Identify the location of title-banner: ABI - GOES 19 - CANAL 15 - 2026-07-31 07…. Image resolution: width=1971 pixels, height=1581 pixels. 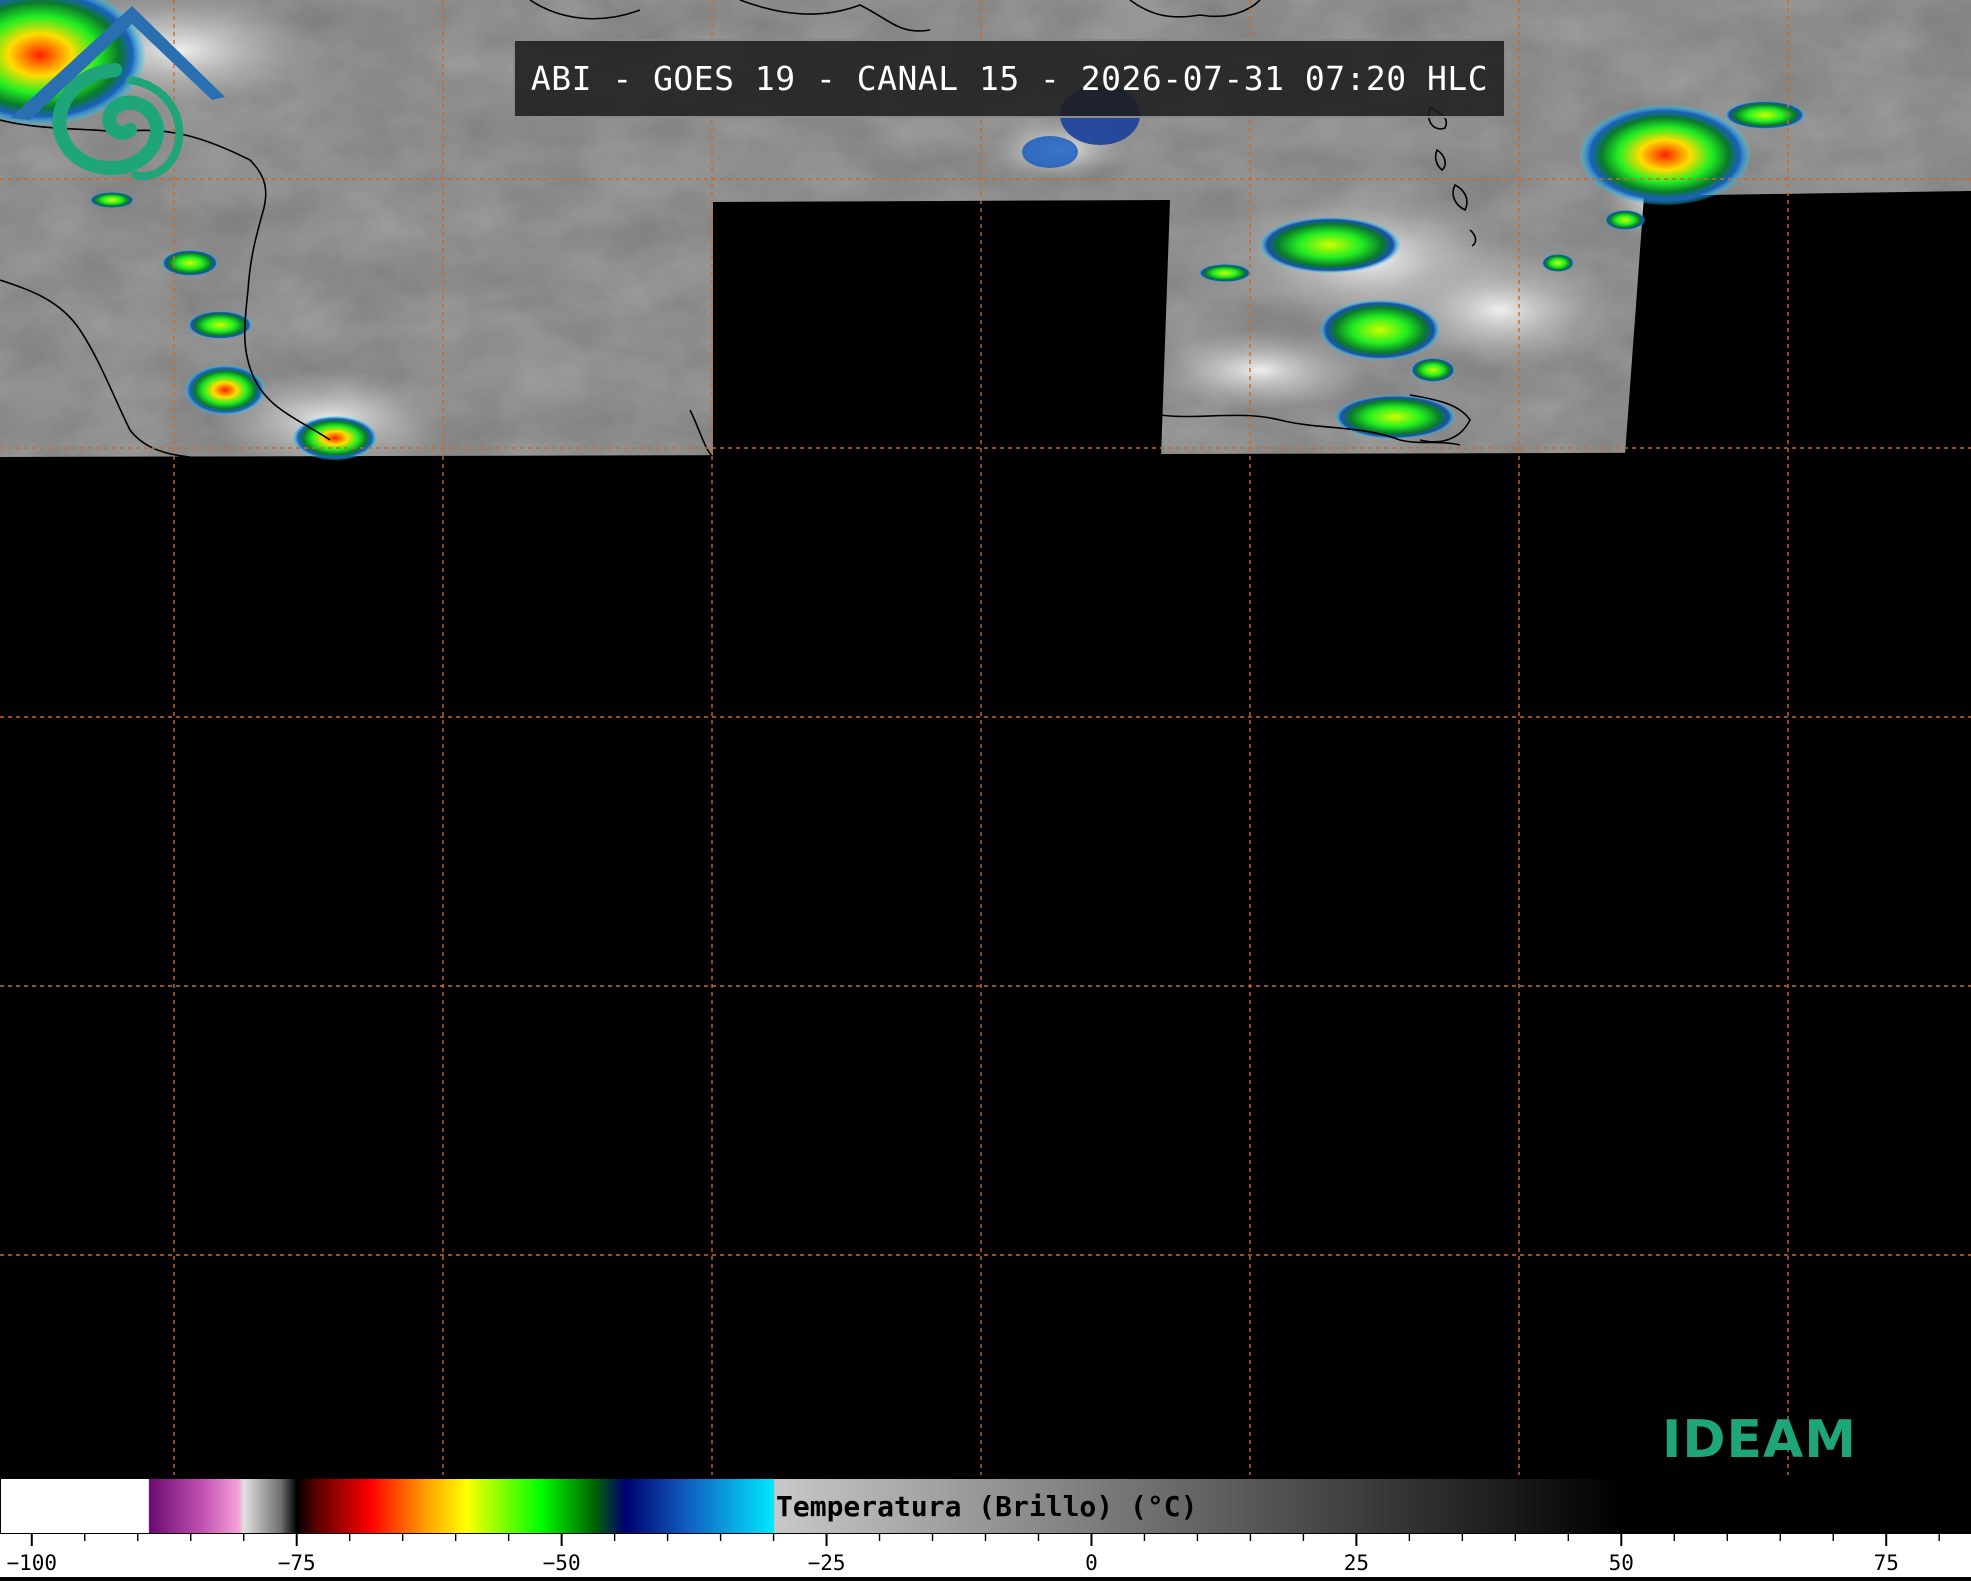
(1009, 78).